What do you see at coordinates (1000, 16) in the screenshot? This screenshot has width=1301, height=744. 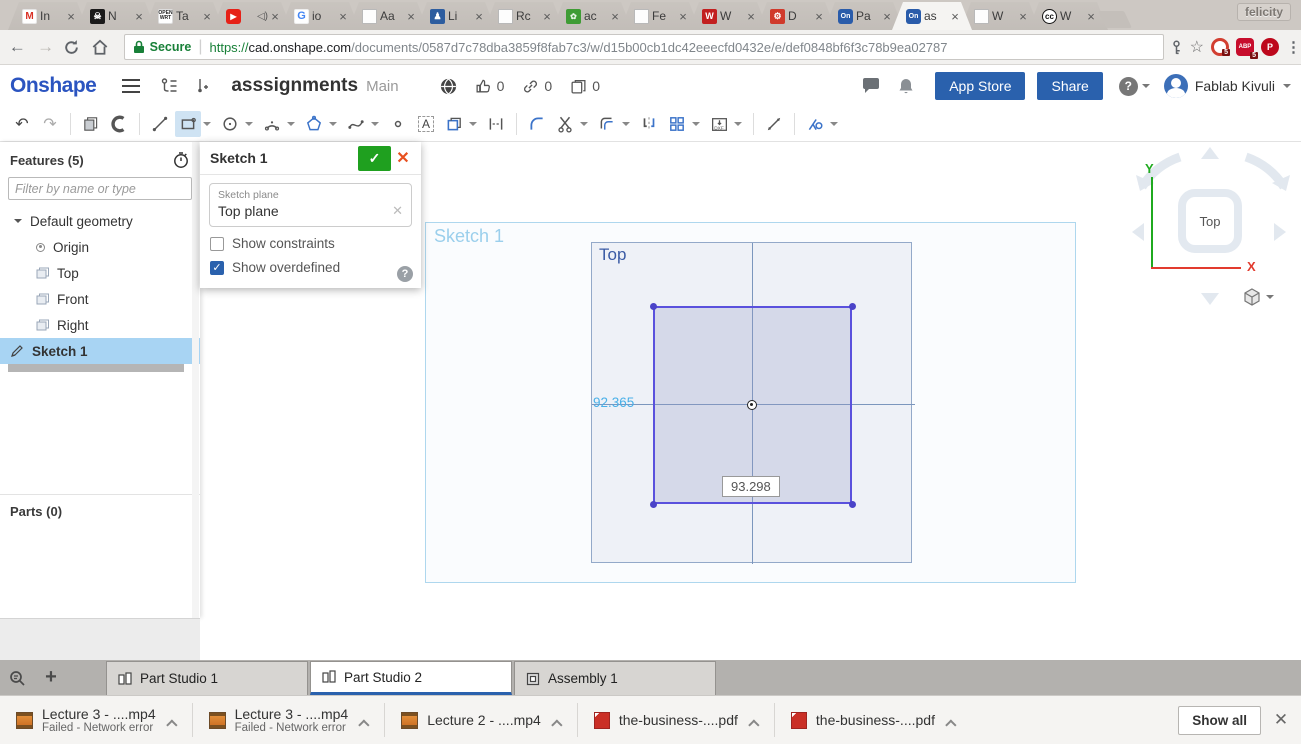 I see `browser-tab: W ×` at bounding box center [1000, 16].